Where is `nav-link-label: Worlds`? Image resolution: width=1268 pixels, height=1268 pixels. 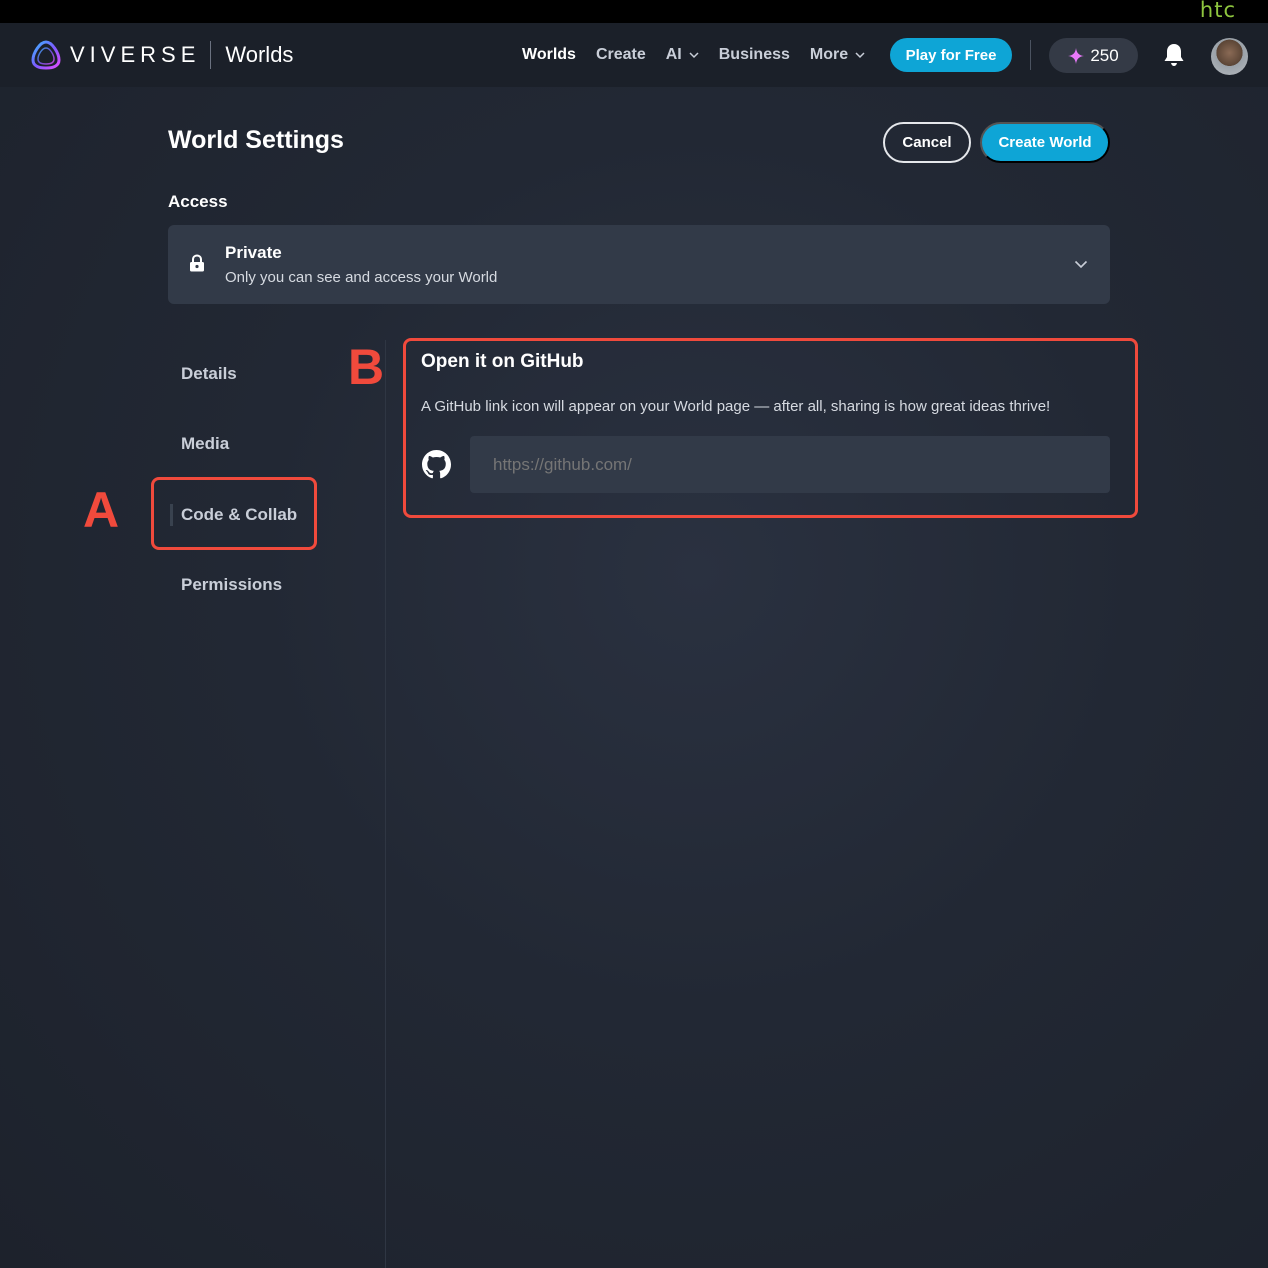
nav-link-label: Worlds is located at coordinates (549, 54).